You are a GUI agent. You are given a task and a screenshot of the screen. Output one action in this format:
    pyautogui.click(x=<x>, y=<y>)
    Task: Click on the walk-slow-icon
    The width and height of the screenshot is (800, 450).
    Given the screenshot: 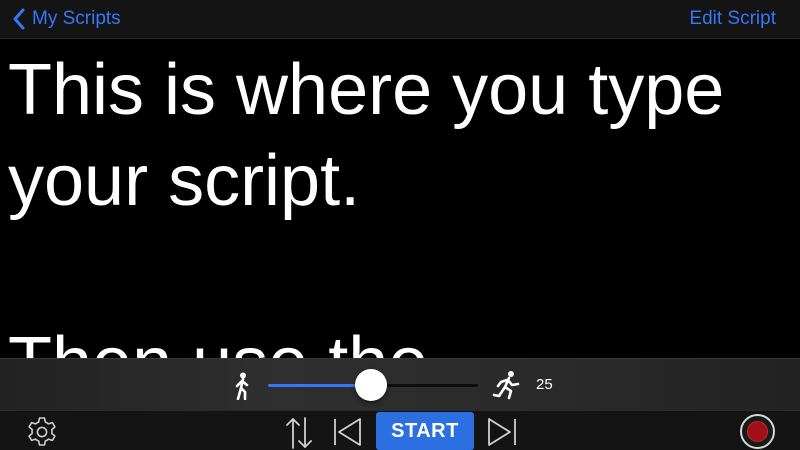 What is the action you would take?
    pyautogui.click(x=242, y=386)
    